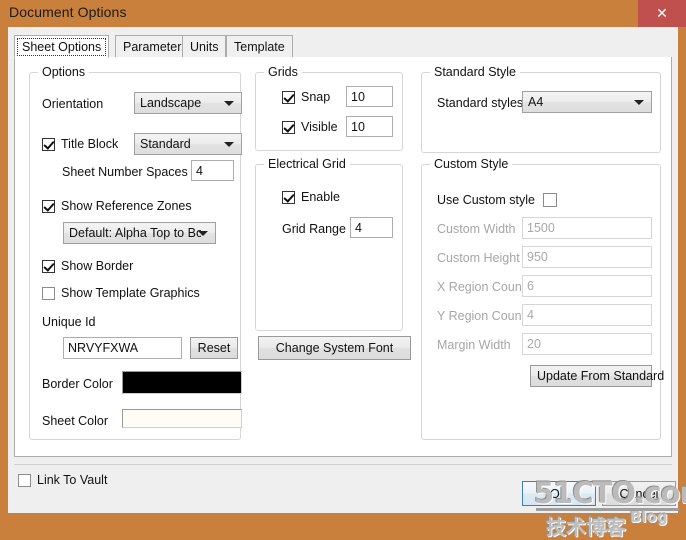  Describe the element at coordinates (587, 257) in the screenshot. I see `custom-height-input` at that location.